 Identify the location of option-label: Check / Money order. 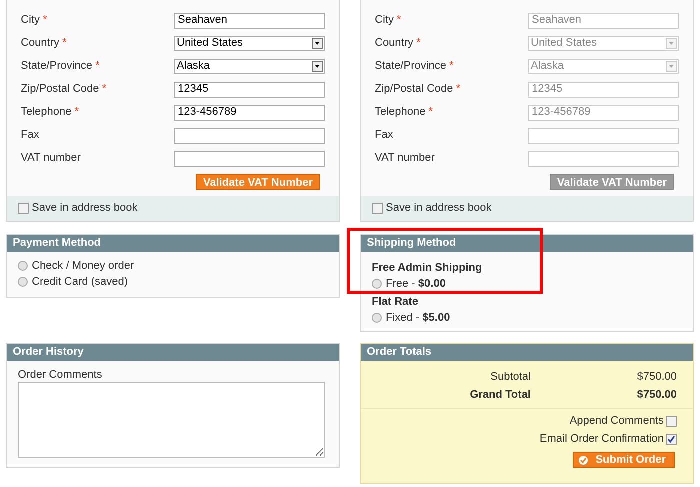
(83, 266).